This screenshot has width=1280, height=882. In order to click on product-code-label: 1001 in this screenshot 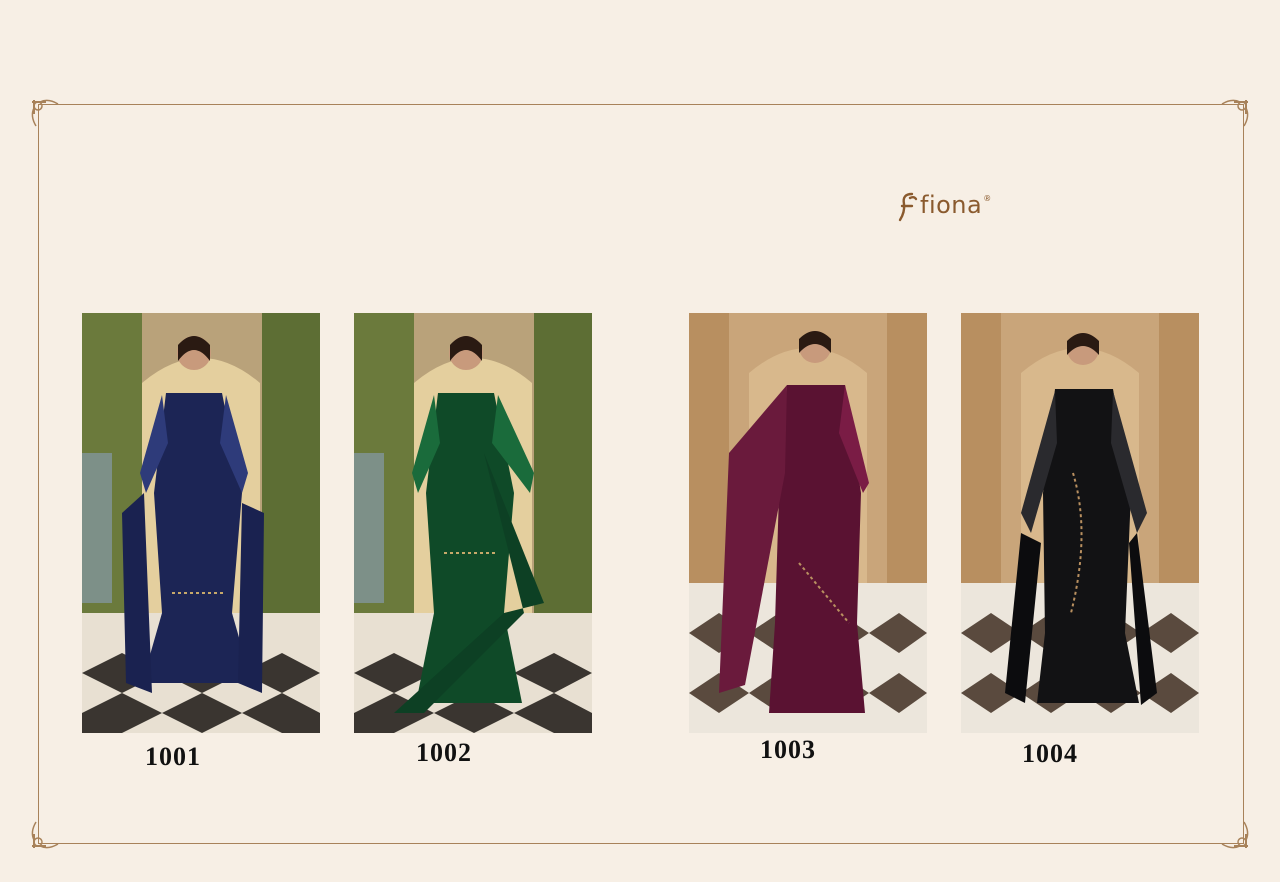, I will do `click(173, 756)`.